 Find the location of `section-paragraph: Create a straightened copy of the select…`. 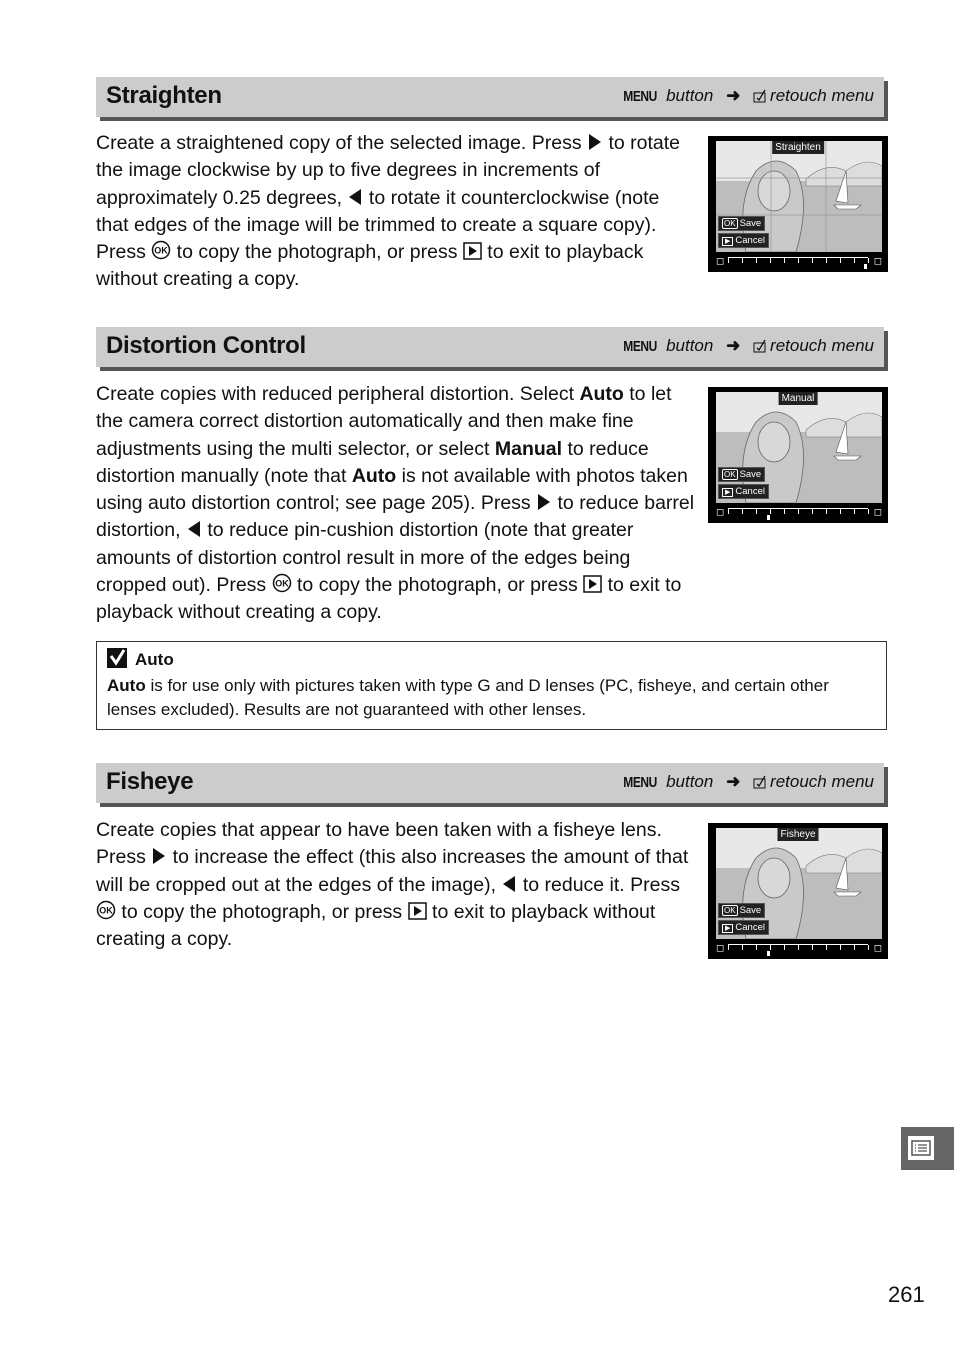

section-paragraph: Create a straightened copy of the select… is located at coordinates (388, 211).